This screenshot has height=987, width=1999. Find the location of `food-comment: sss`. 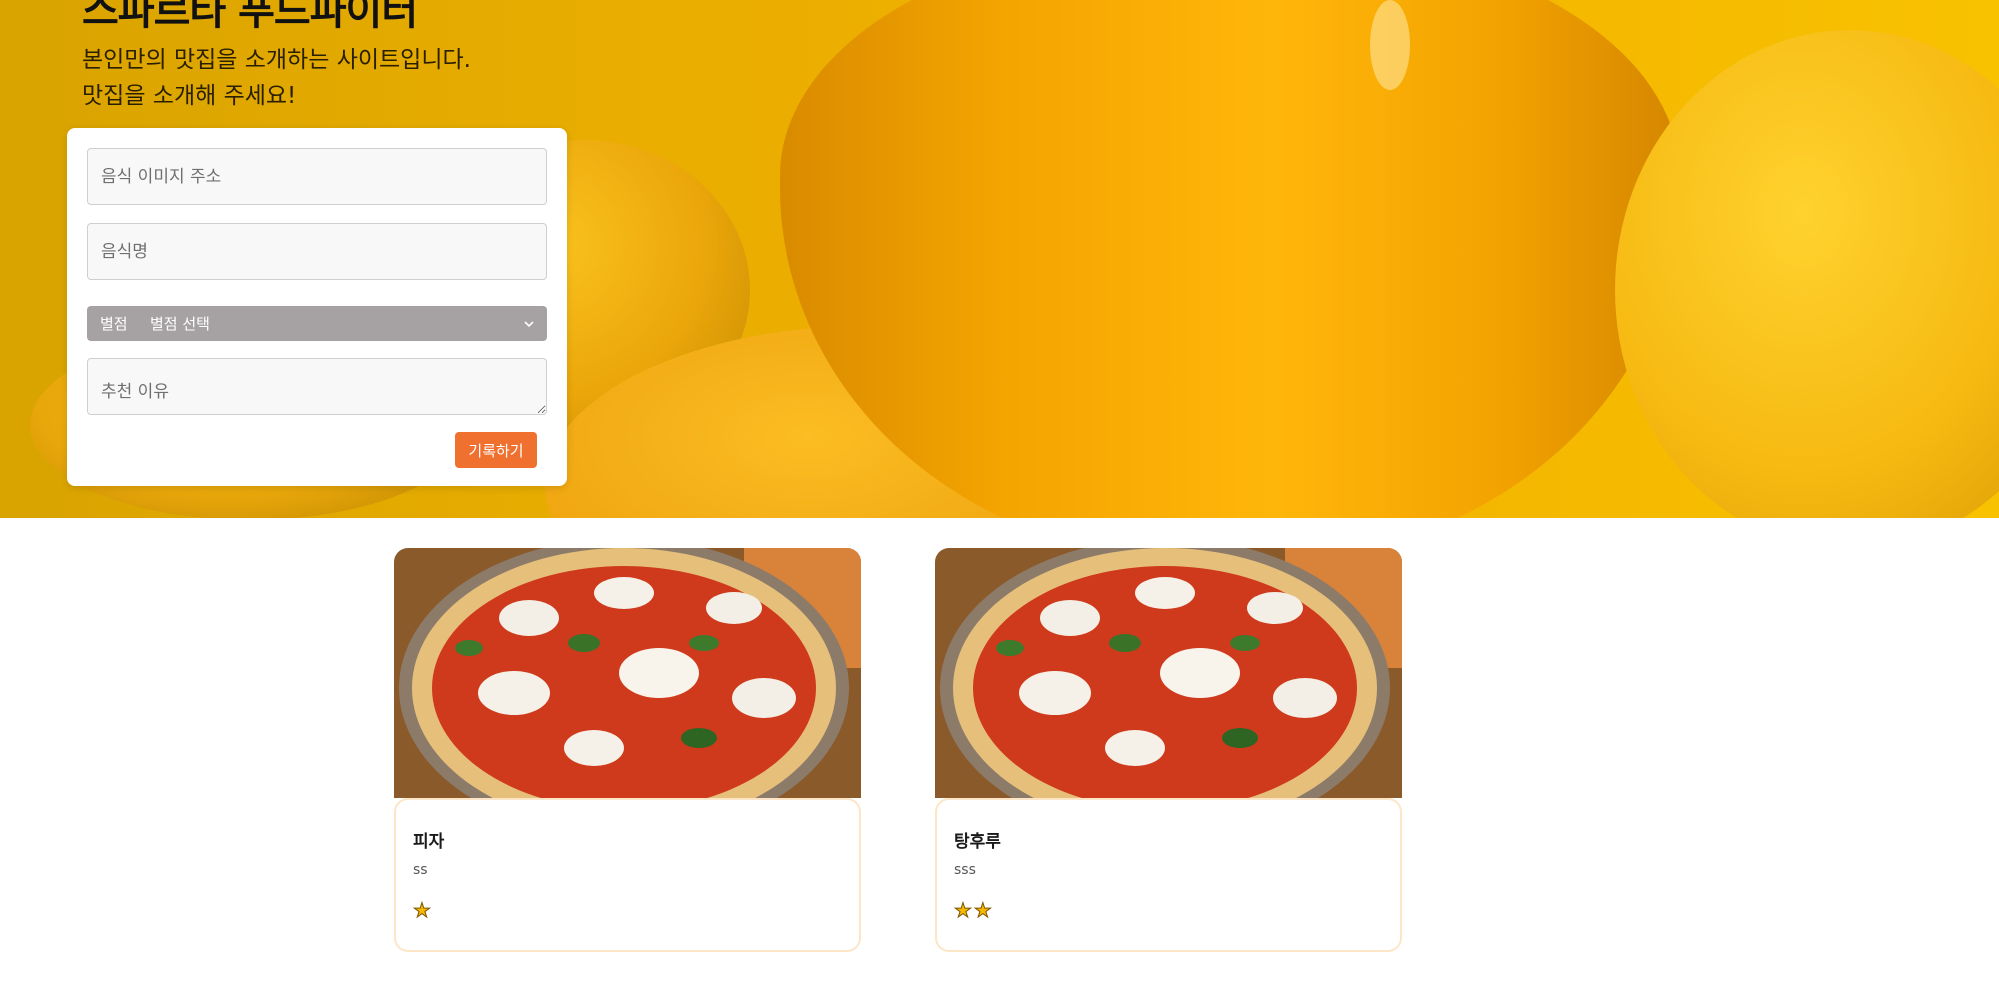

food-comment: sss is located at coordinates (965, 870).